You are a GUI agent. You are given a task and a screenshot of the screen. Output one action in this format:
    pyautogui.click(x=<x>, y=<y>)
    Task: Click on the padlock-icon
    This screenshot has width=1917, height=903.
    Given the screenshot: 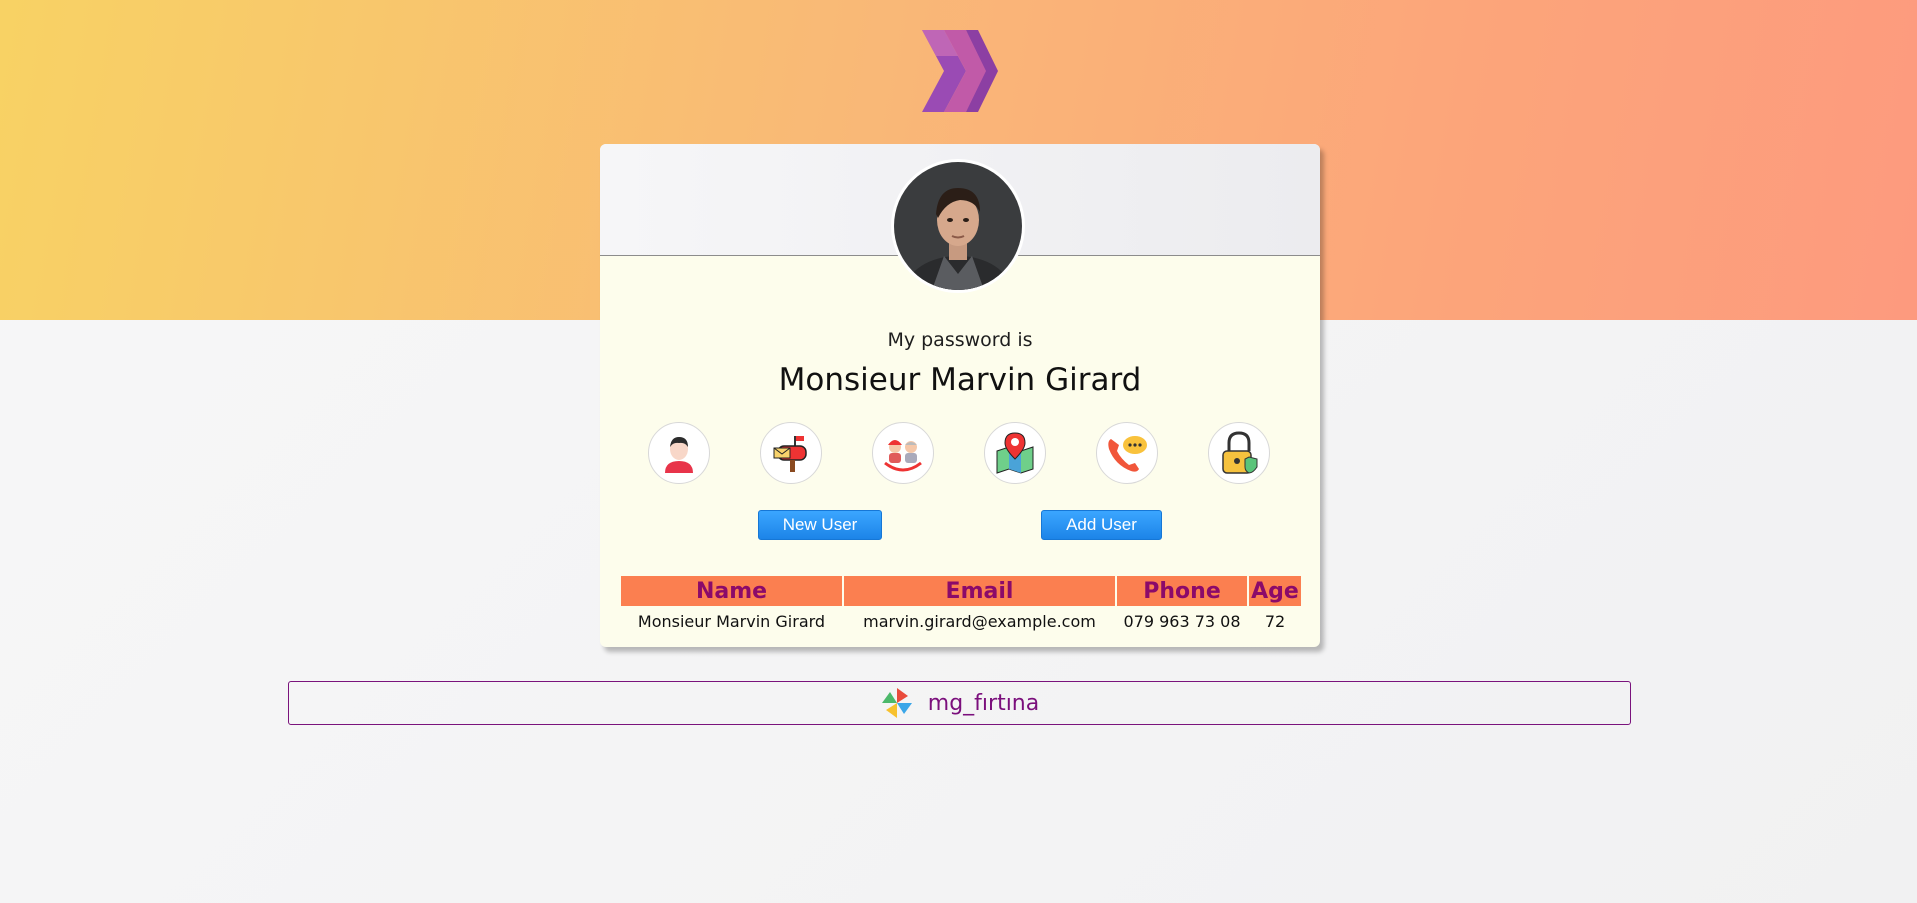 What is the action you would take?
    pyautogui.click(x=1239, y=453)
    